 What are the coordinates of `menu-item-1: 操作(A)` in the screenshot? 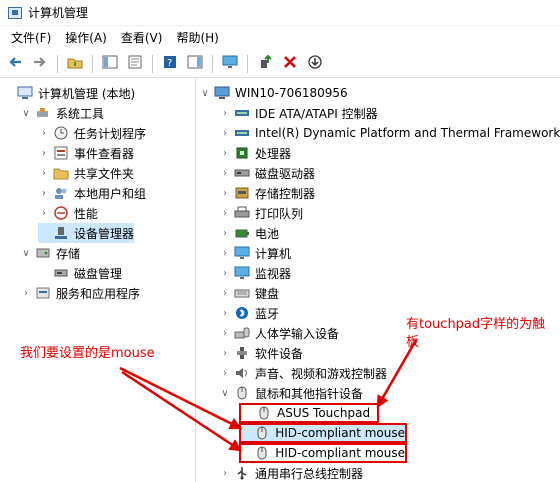 It's located at (86, 38).